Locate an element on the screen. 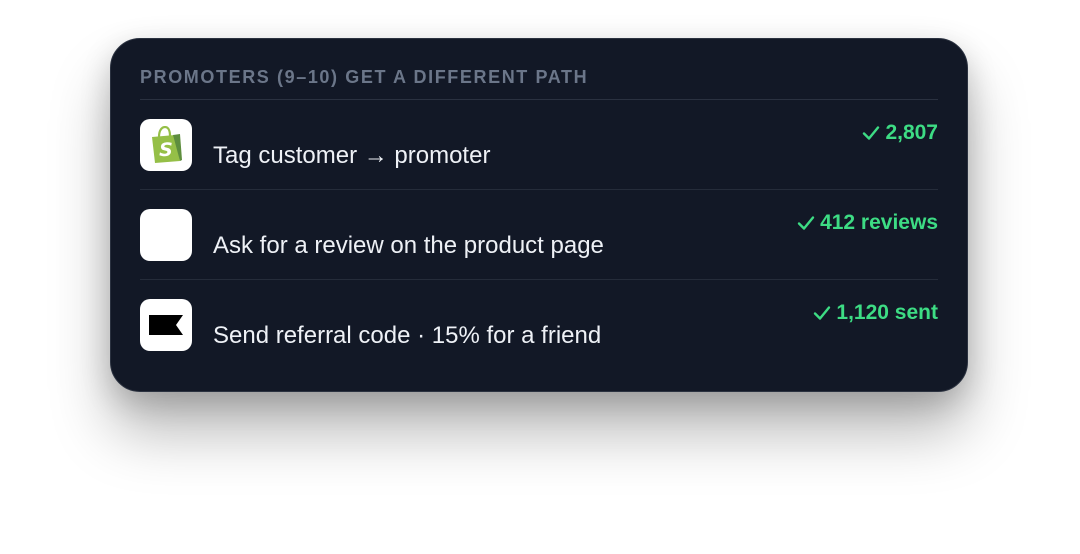 This screenshot has width=1080, height=554. klaviyo-flag-icon is located at coordinates (166, 325).